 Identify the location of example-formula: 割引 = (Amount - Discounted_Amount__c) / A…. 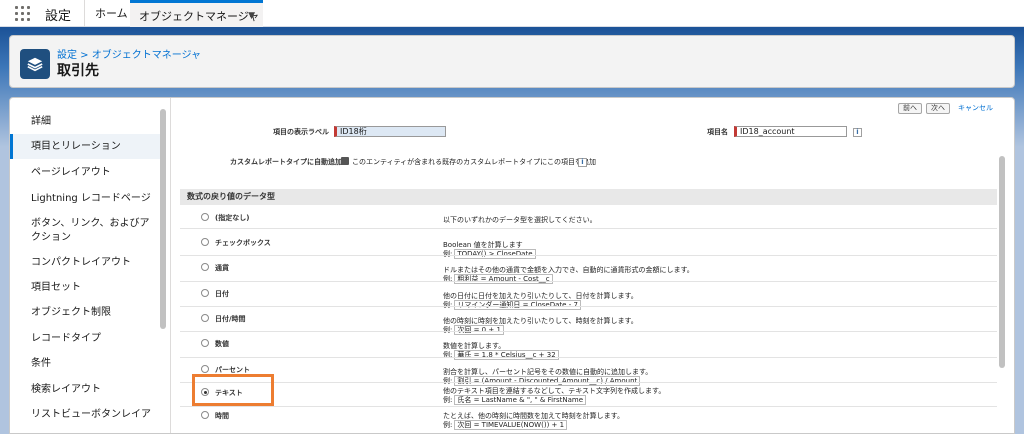
(547, 381).